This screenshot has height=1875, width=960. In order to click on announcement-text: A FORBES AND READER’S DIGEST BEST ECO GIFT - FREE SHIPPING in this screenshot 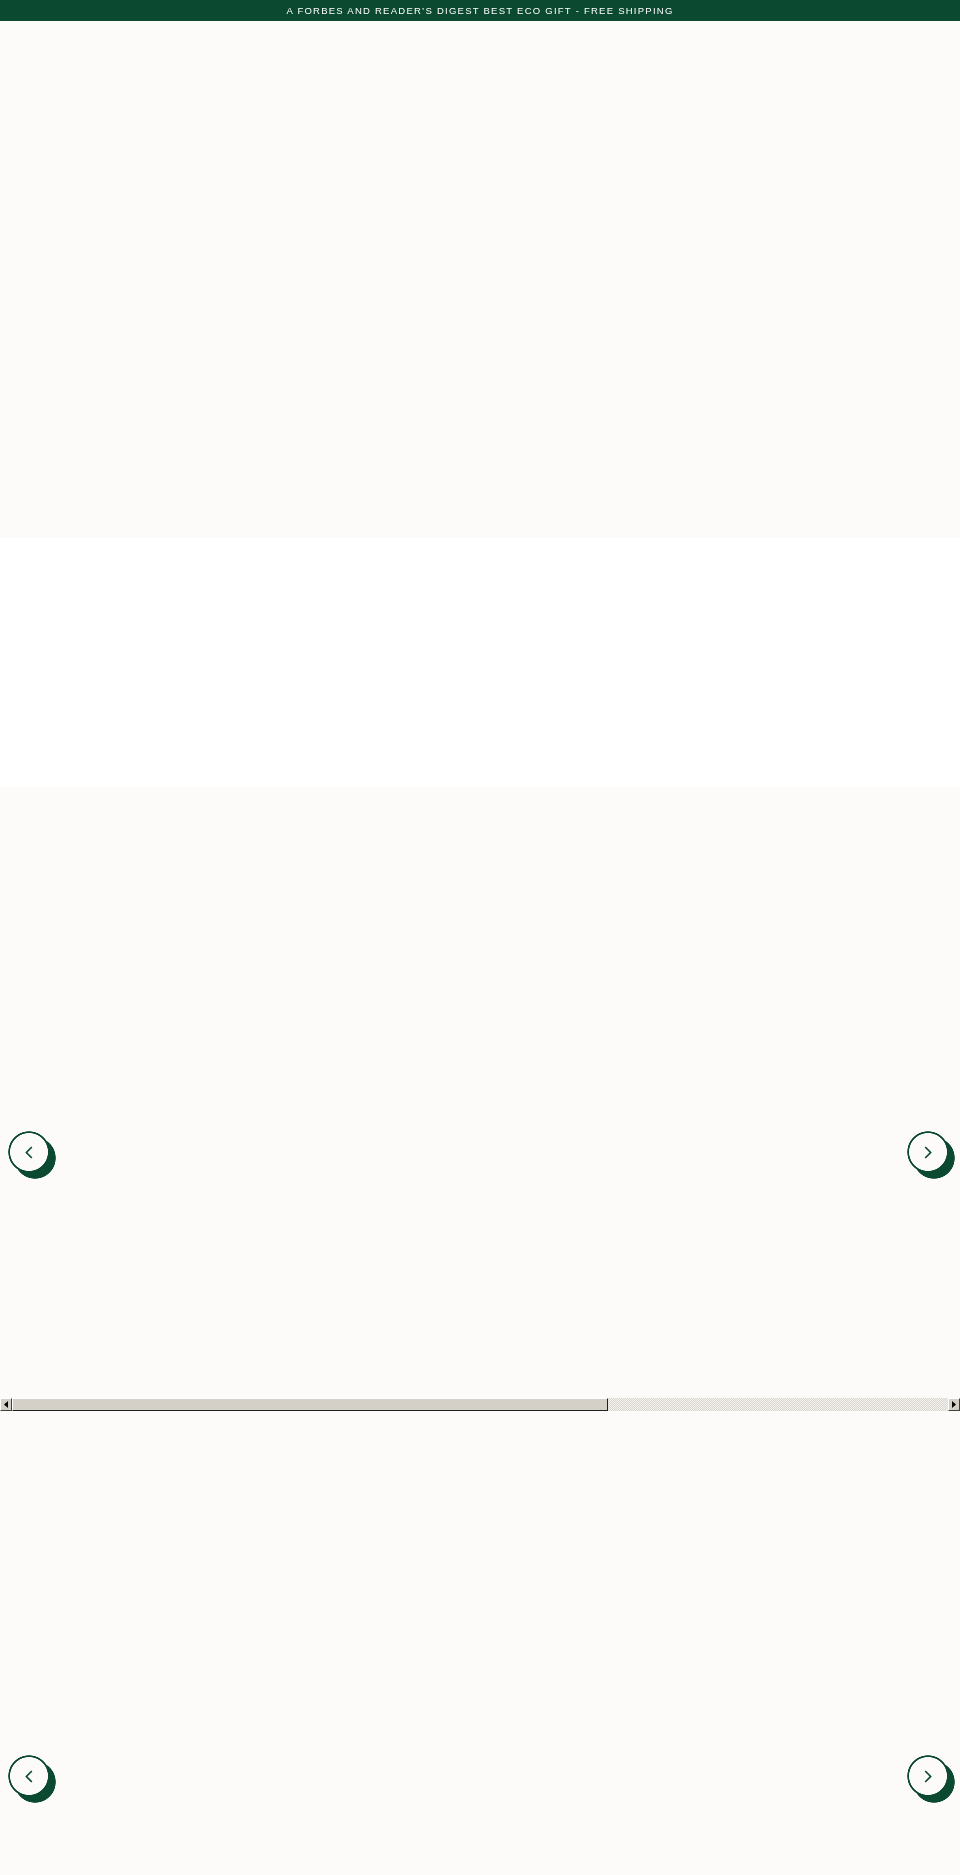, I will do `click(480, 10)`.